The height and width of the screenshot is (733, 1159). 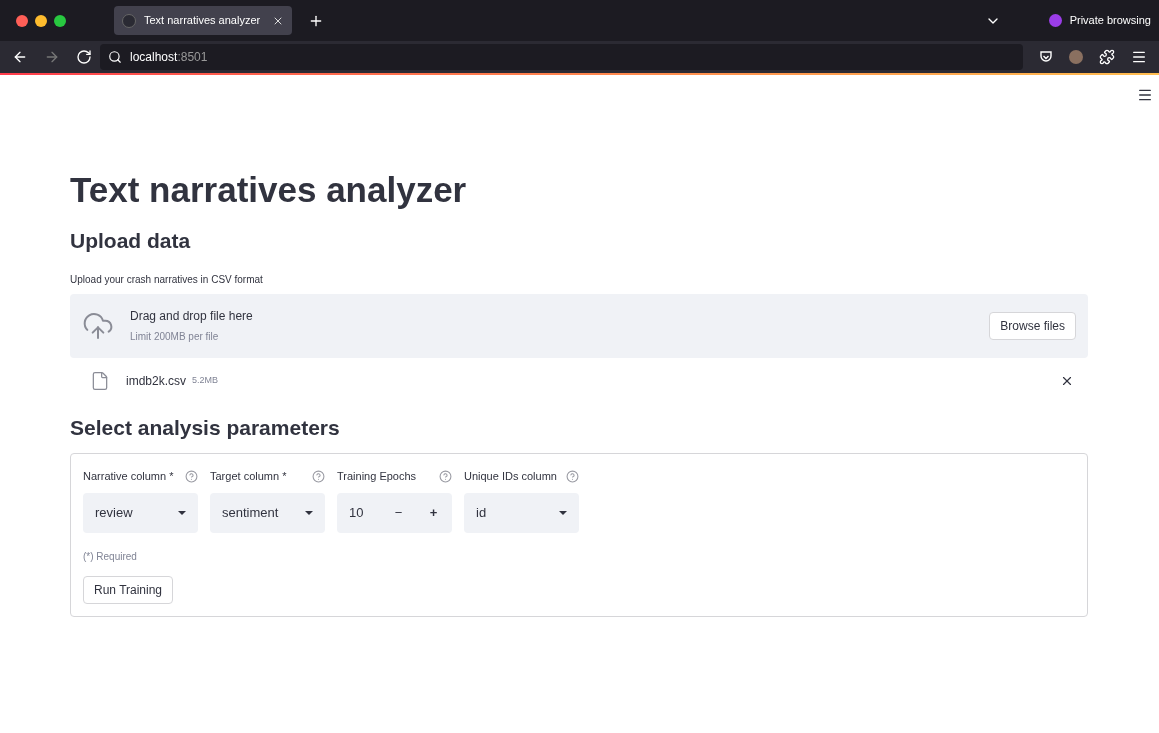 What do you see at coordinates (1046, 57) in the screenshot?
I see `pocket-icon` at bounding box center [1046, 57].